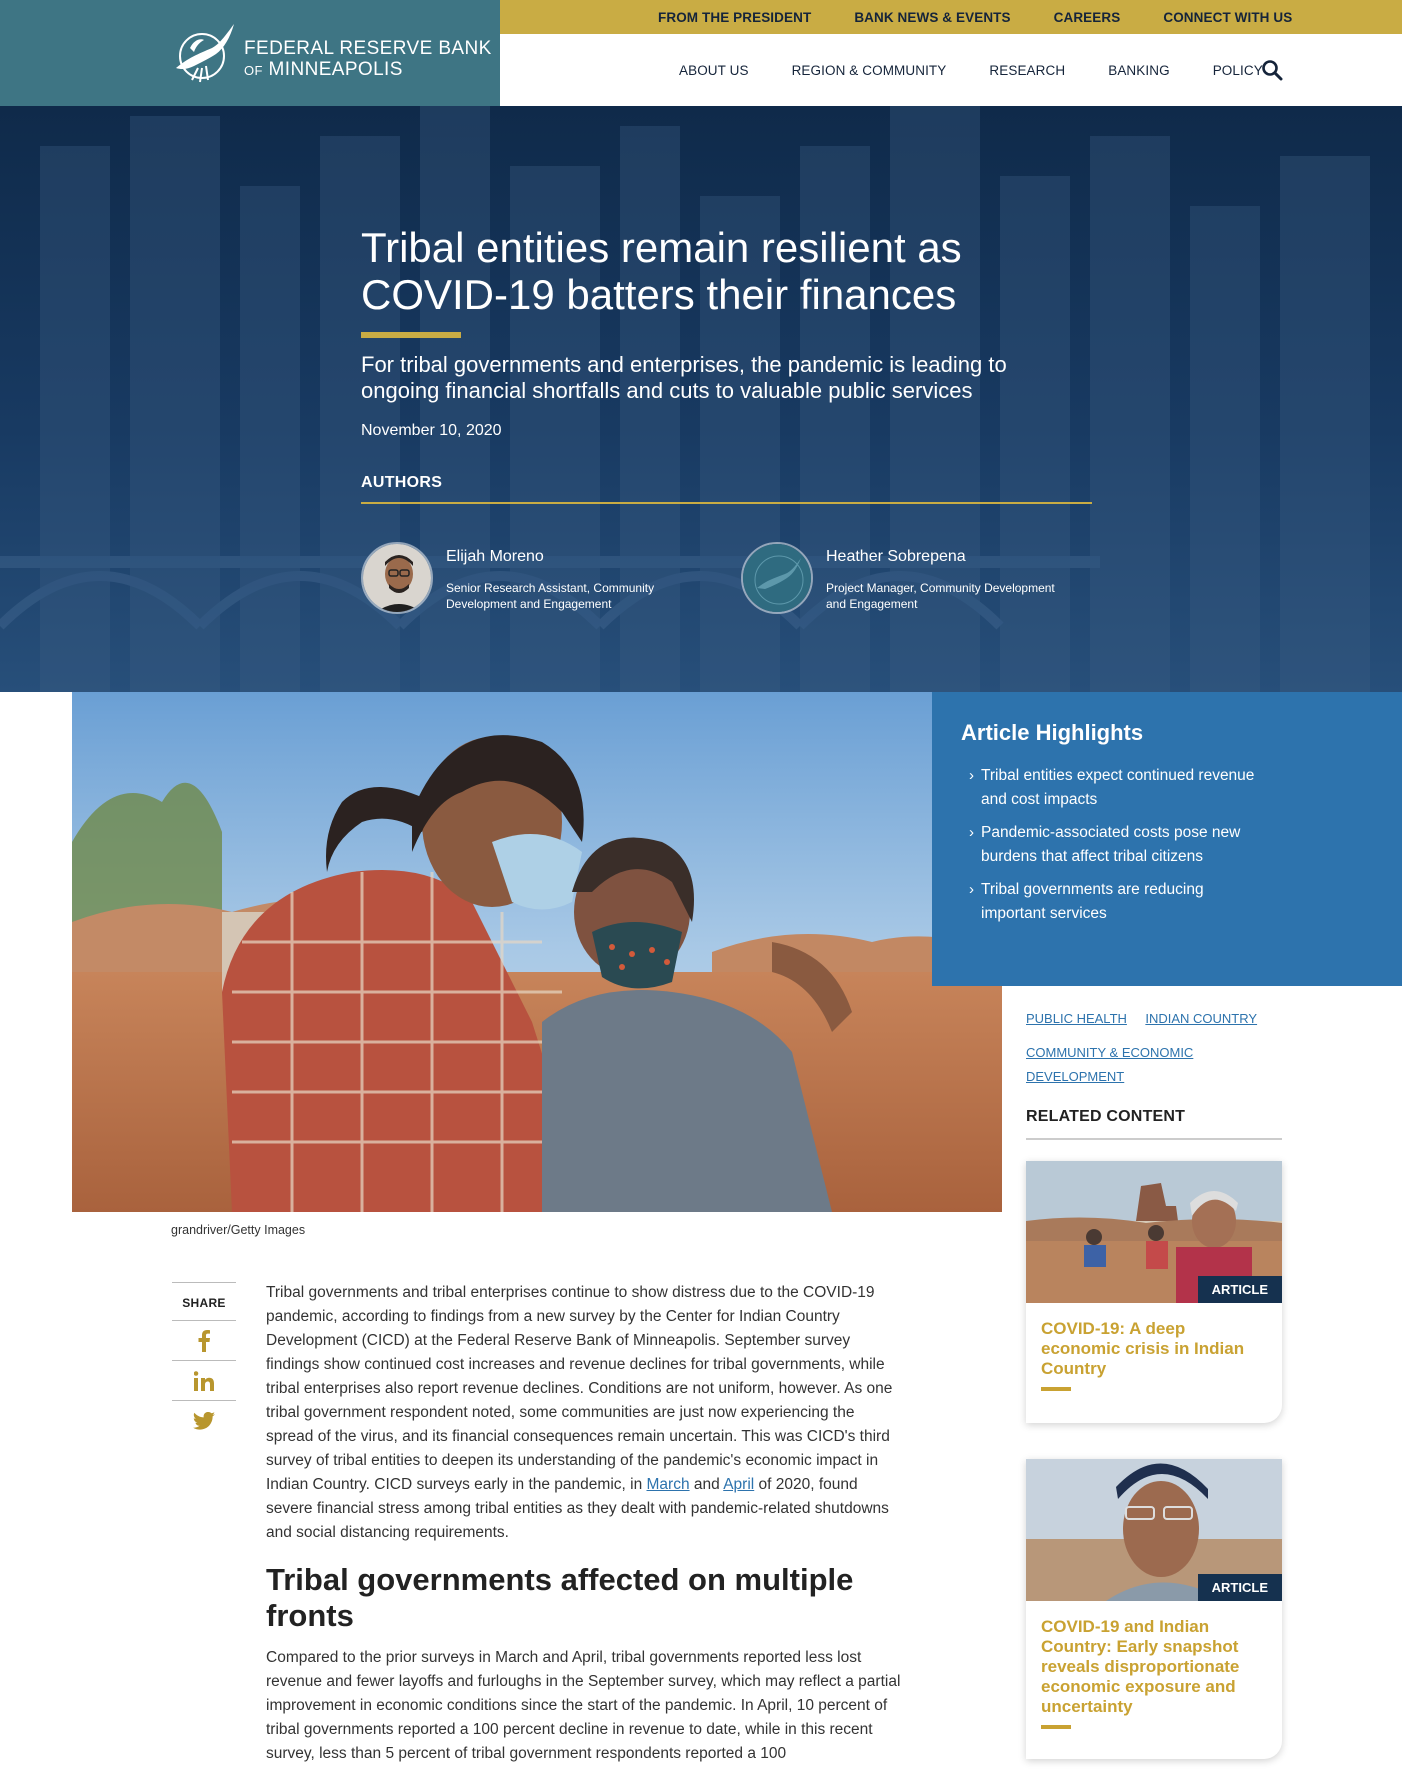 Image resolution: width=1402 pixels, height=1776 pixels. What do you see at coordinates (1052, 732) in the screenshot?
I see `highlights-heading: Article Highlights` at bounding box center [1052, 732].